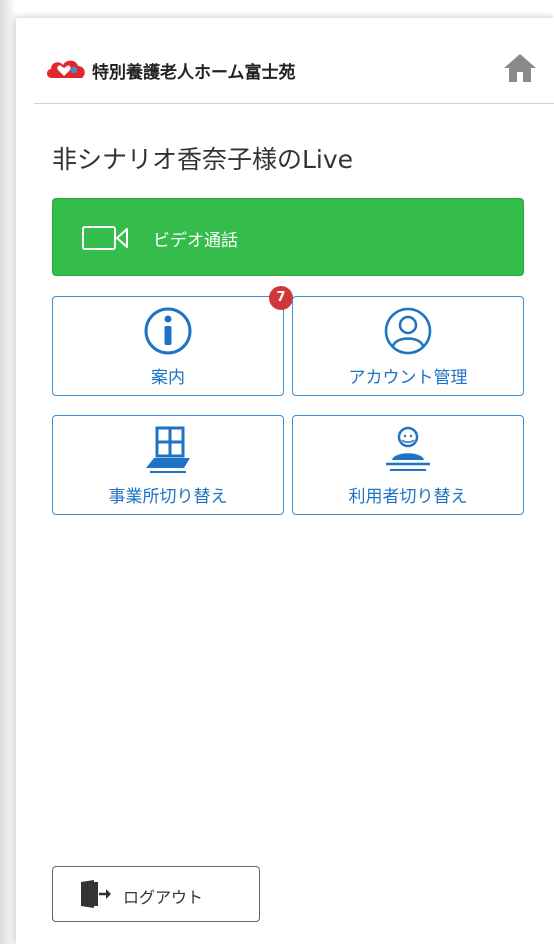 The image size is (554, 944). I want to click on cloud-heart-icon, so click(65, 69).